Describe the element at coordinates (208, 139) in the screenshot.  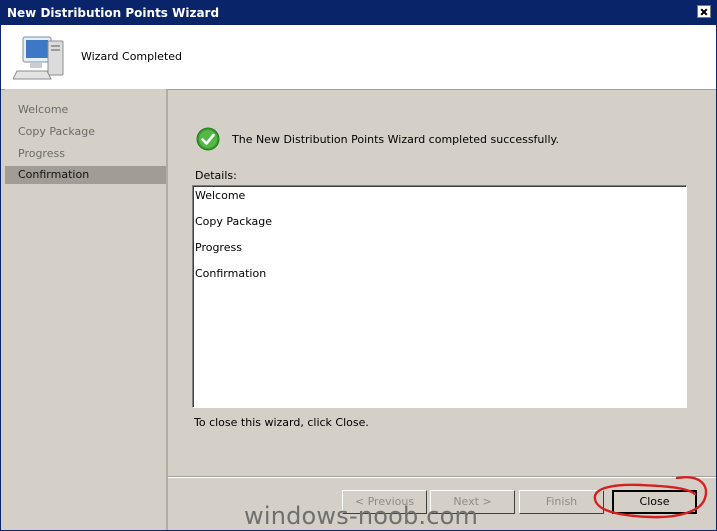
I see `success-check-icon` at that location.